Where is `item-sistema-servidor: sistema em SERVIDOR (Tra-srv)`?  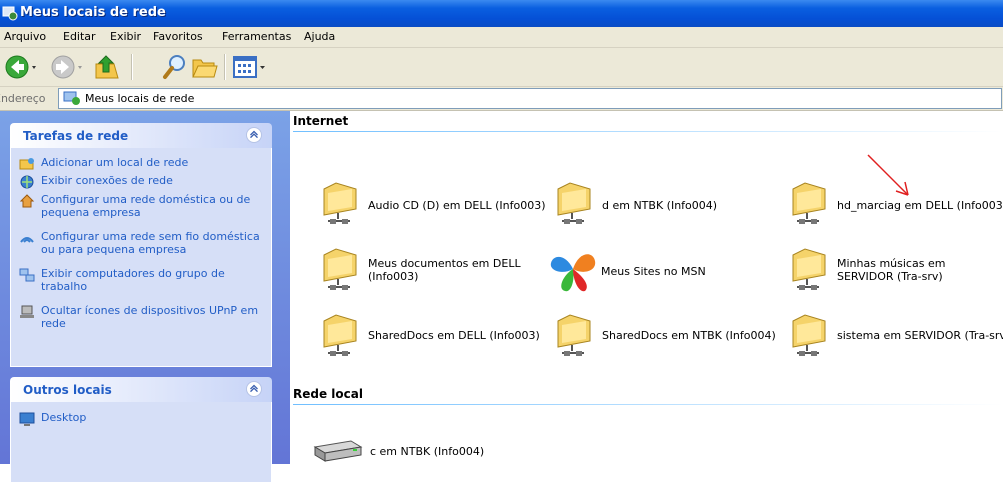 item-sistema-servidor: sistema em SERVIDOR (Tra-srv) is located at coordinates (895, 335).